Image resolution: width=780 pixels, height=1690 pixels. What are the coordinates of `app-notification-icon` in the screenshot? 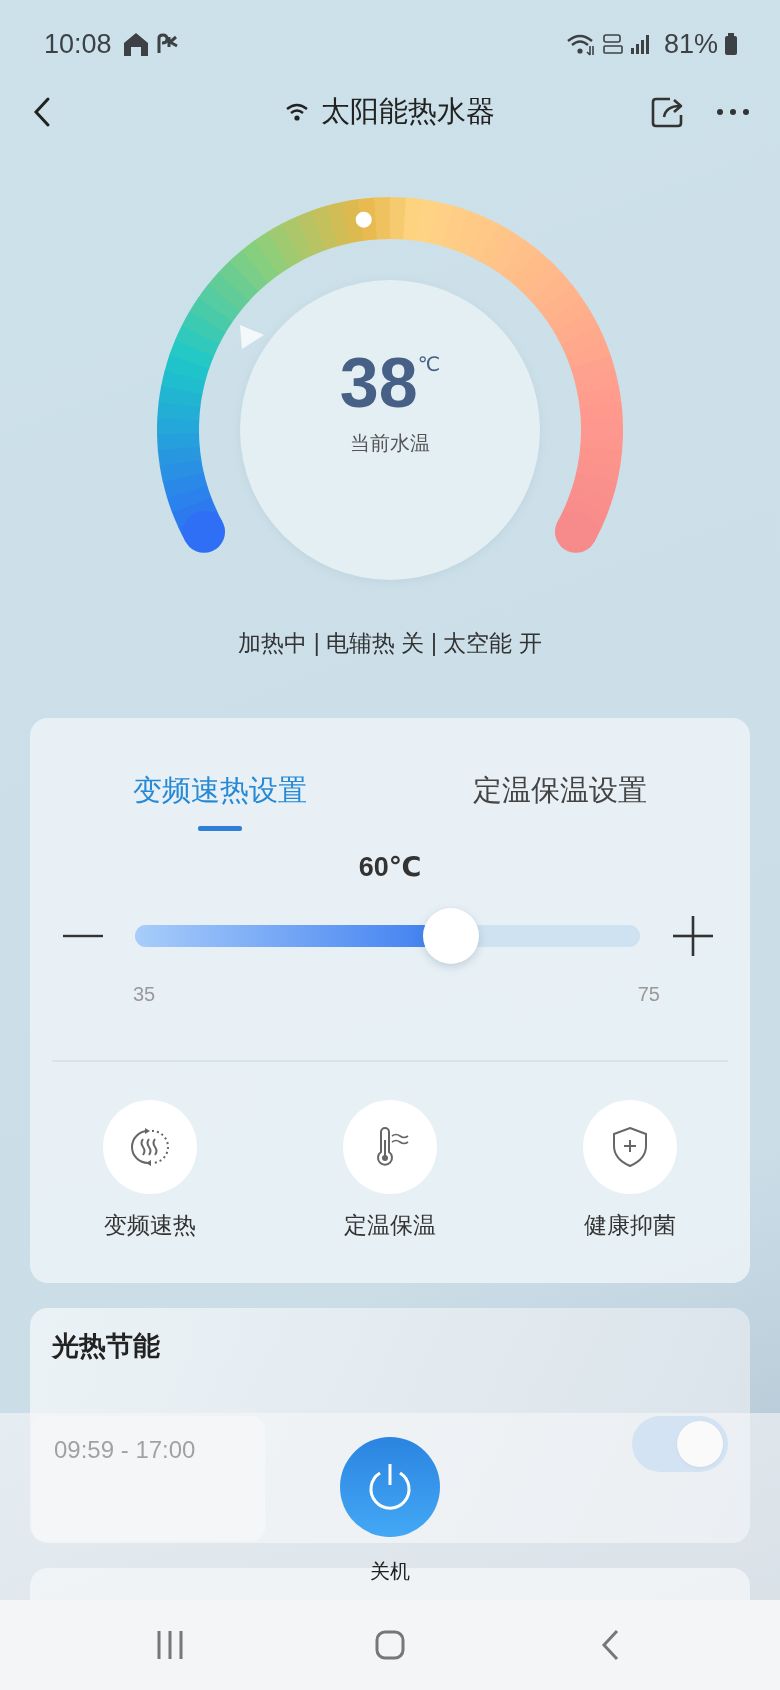 It's located at (167, 44).